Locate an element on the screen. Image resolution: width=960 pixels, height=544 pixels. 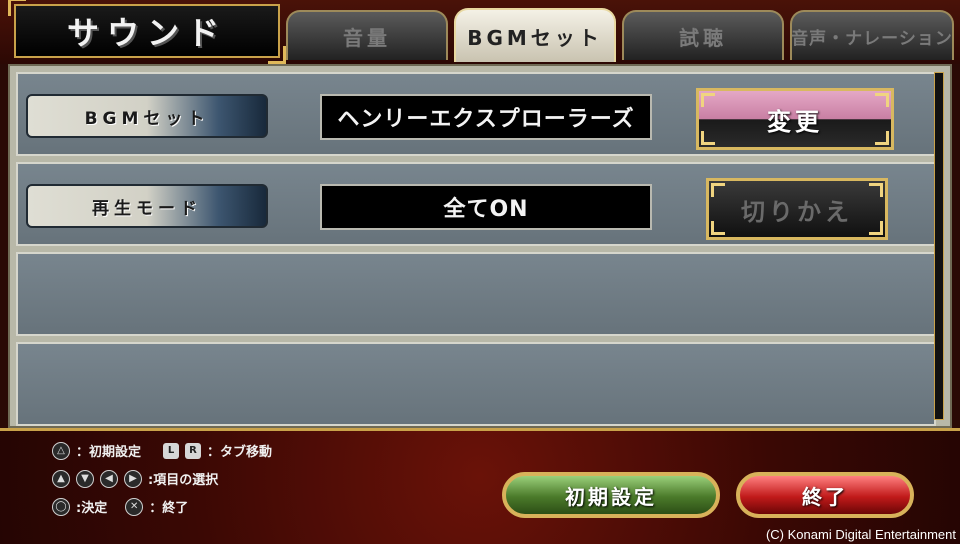
tab-label: 試聴 is located at coordinates (703, 37).